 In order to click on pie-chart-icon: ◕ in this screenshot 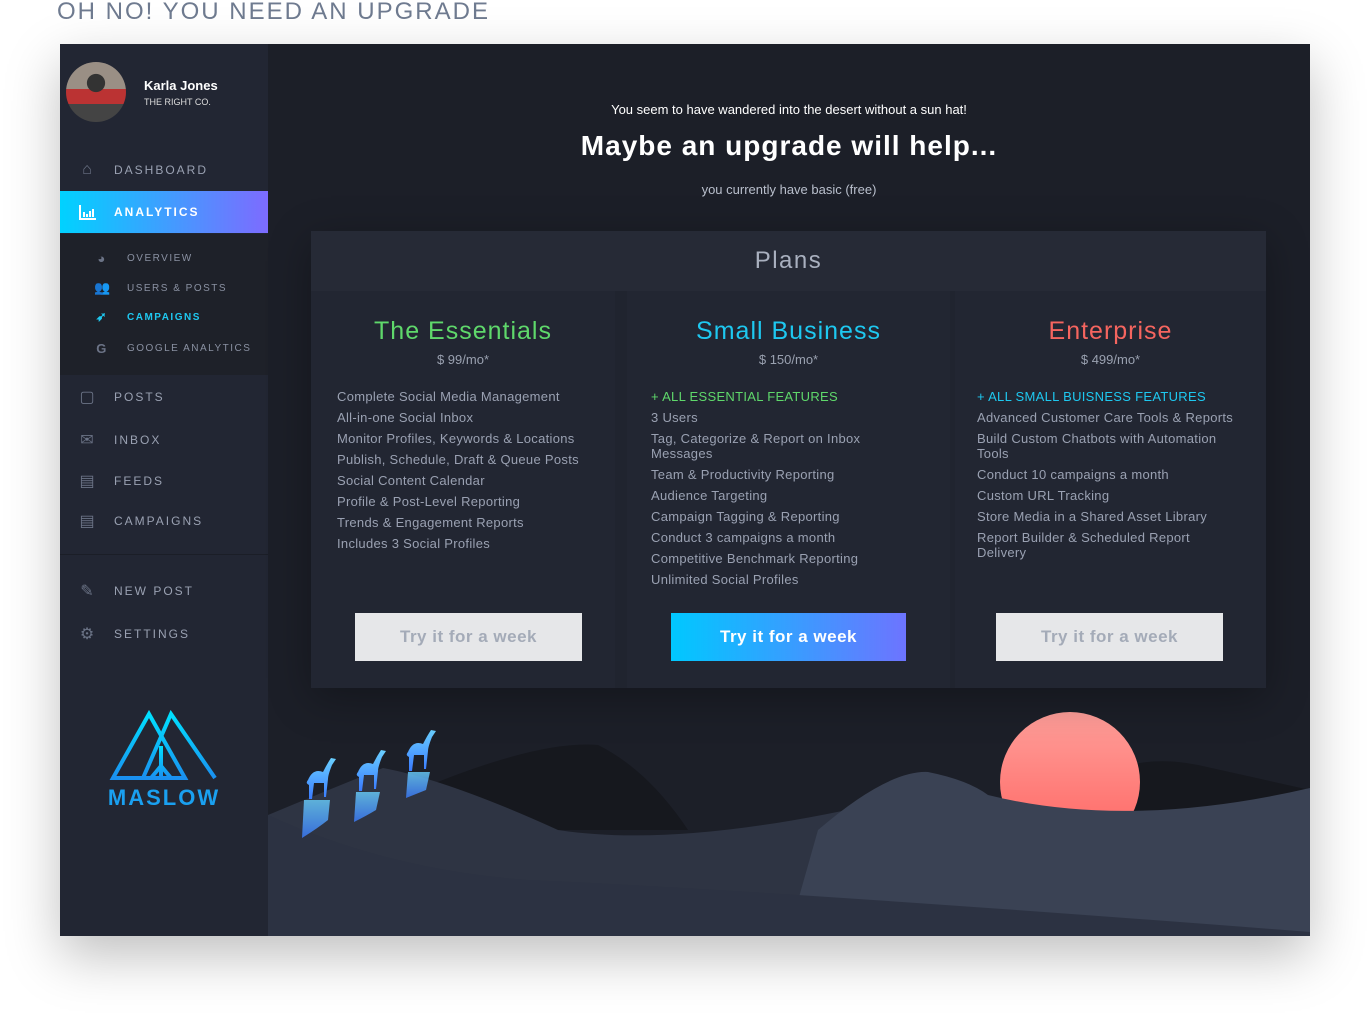, I will do `click(102, 258)`.